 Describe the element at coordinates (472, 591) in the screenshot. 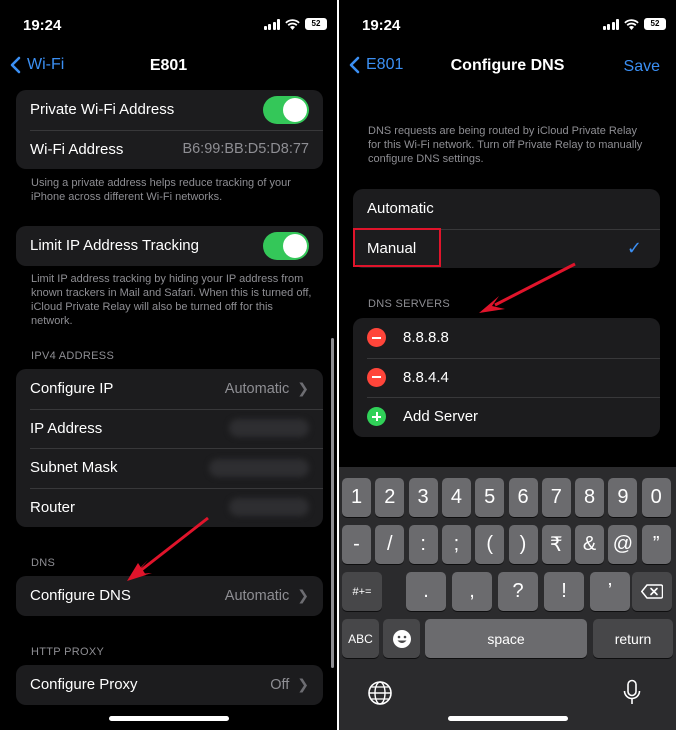

I see `keyboard-punctuation-key: ,` at that location.